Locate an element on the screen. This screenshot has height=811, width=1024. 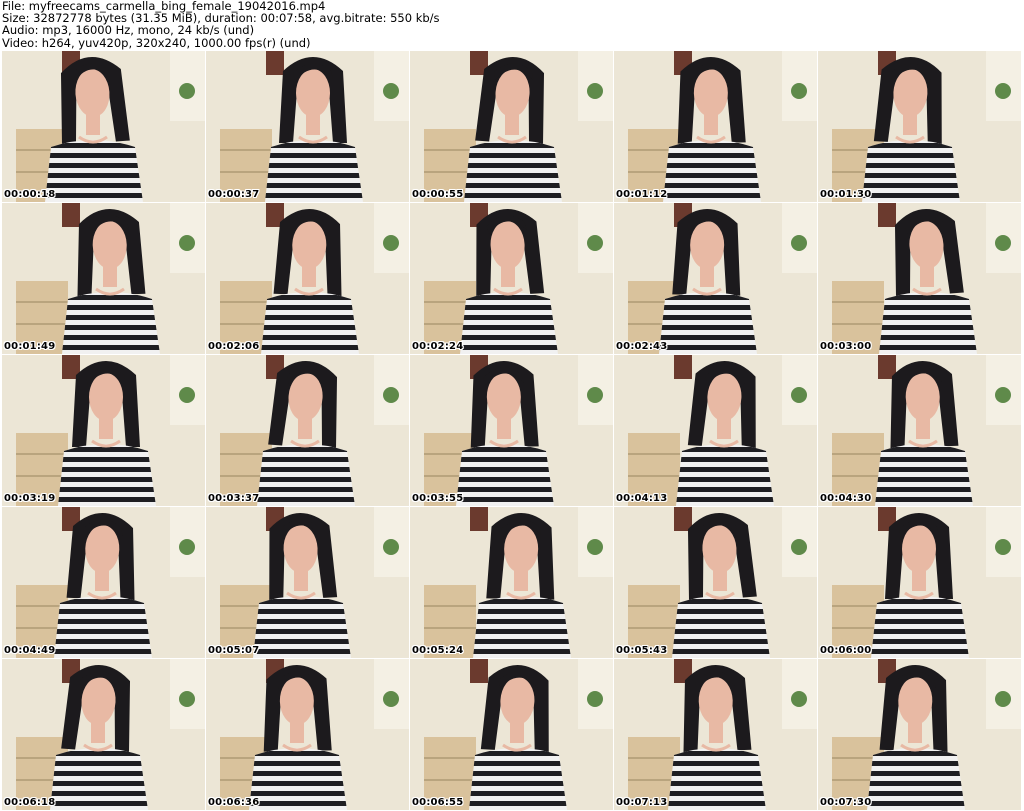
frame-timestamp: 00:06:18 is located at coordinates (30, 802).